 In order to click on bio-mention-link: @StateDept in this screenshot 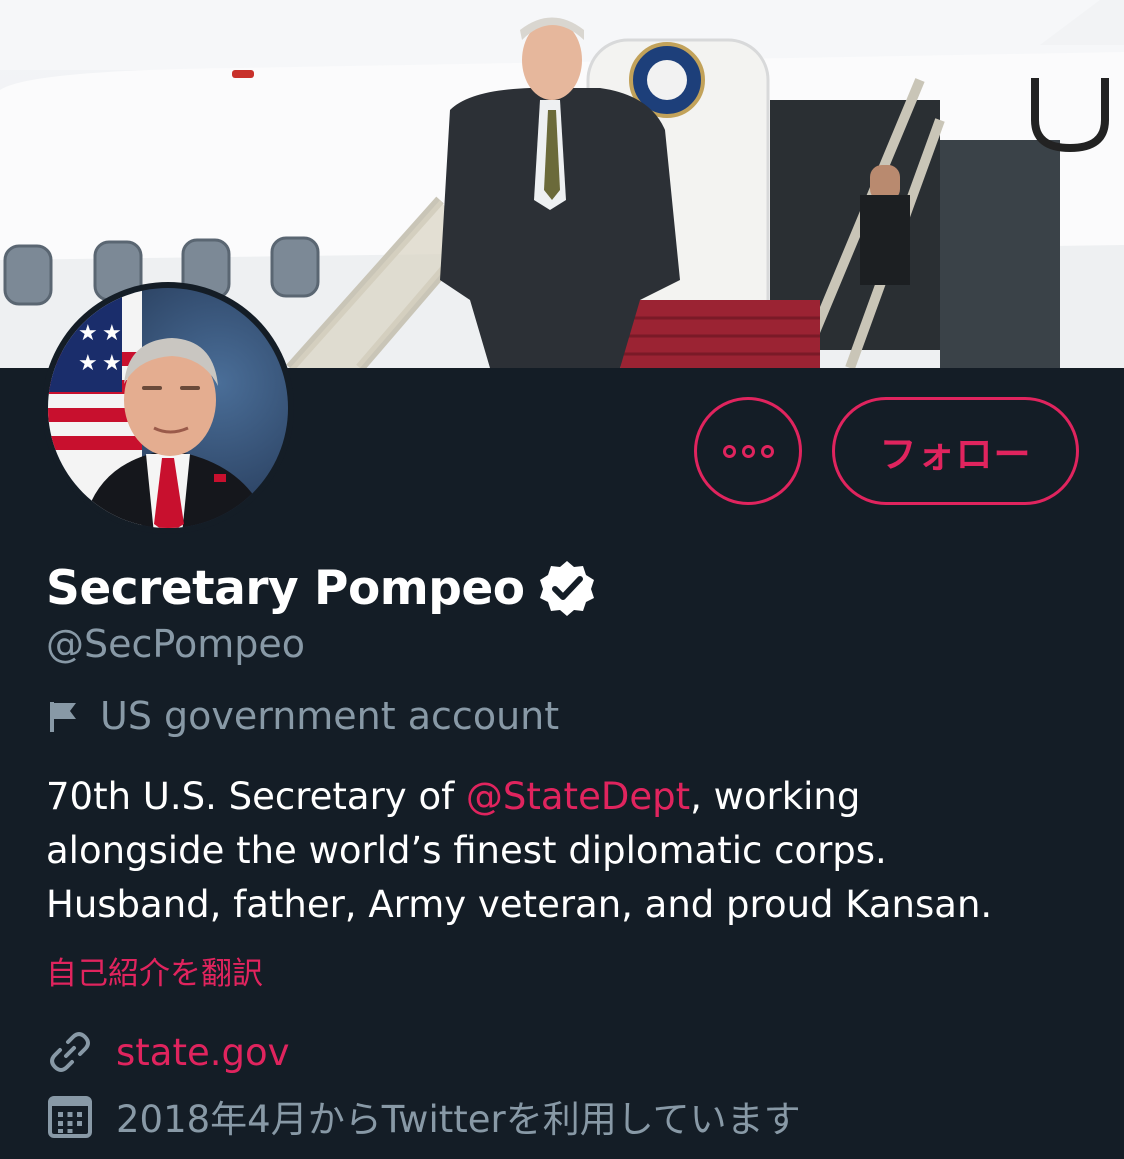, I will do `click(578, 796)`.